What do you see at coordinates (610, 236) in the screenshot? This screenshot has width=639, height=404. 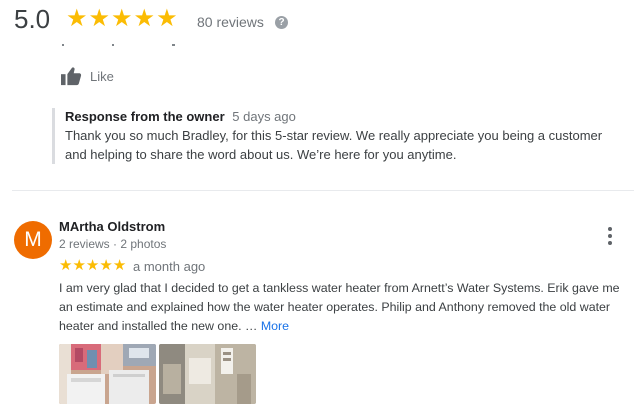 I see `more-vert-icon` at bounding box center [610, 236].